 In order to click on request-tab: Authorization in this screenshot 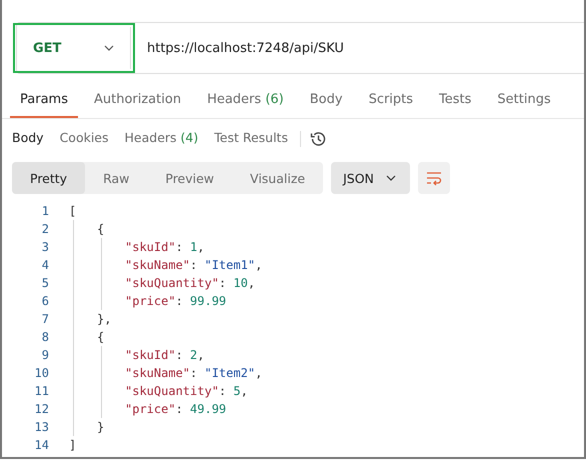, I will do `click(138, 101)`.